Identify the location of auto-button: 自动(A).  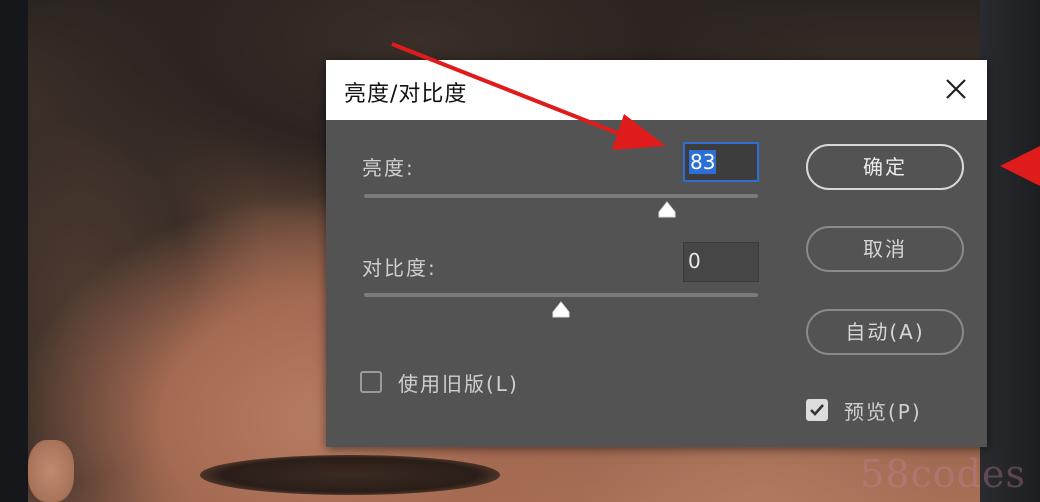
(885, 332).